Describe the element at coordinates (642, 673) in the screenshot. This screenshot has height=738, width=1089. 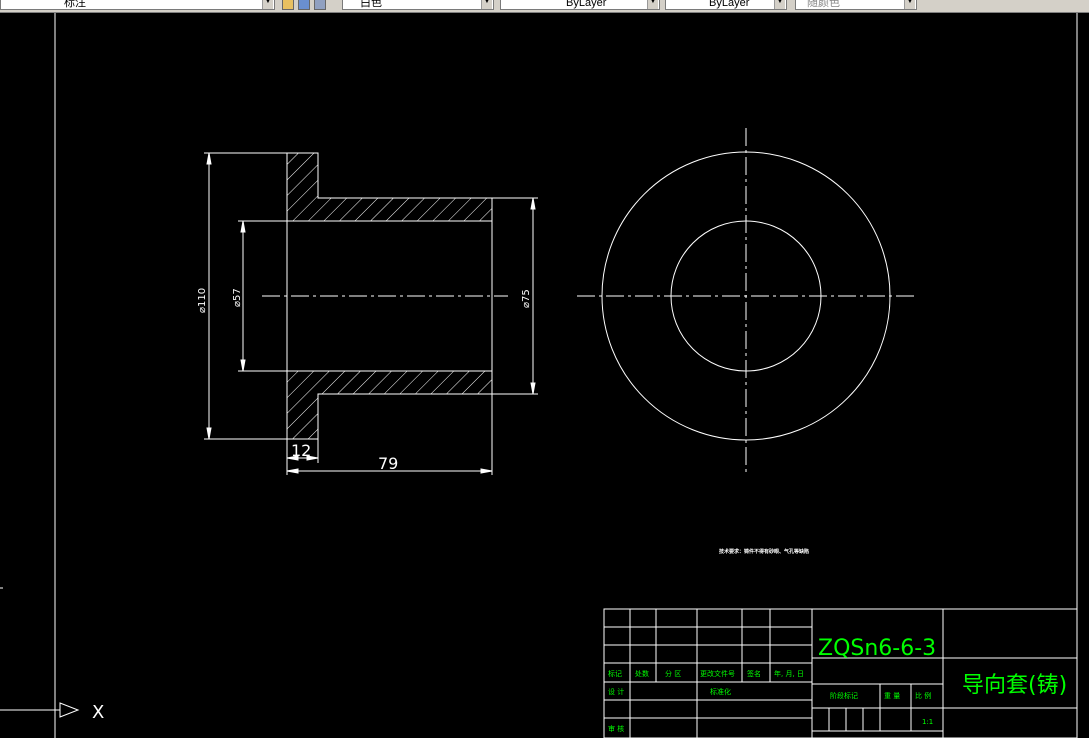
I see `hdr-count: 处数` at that location.